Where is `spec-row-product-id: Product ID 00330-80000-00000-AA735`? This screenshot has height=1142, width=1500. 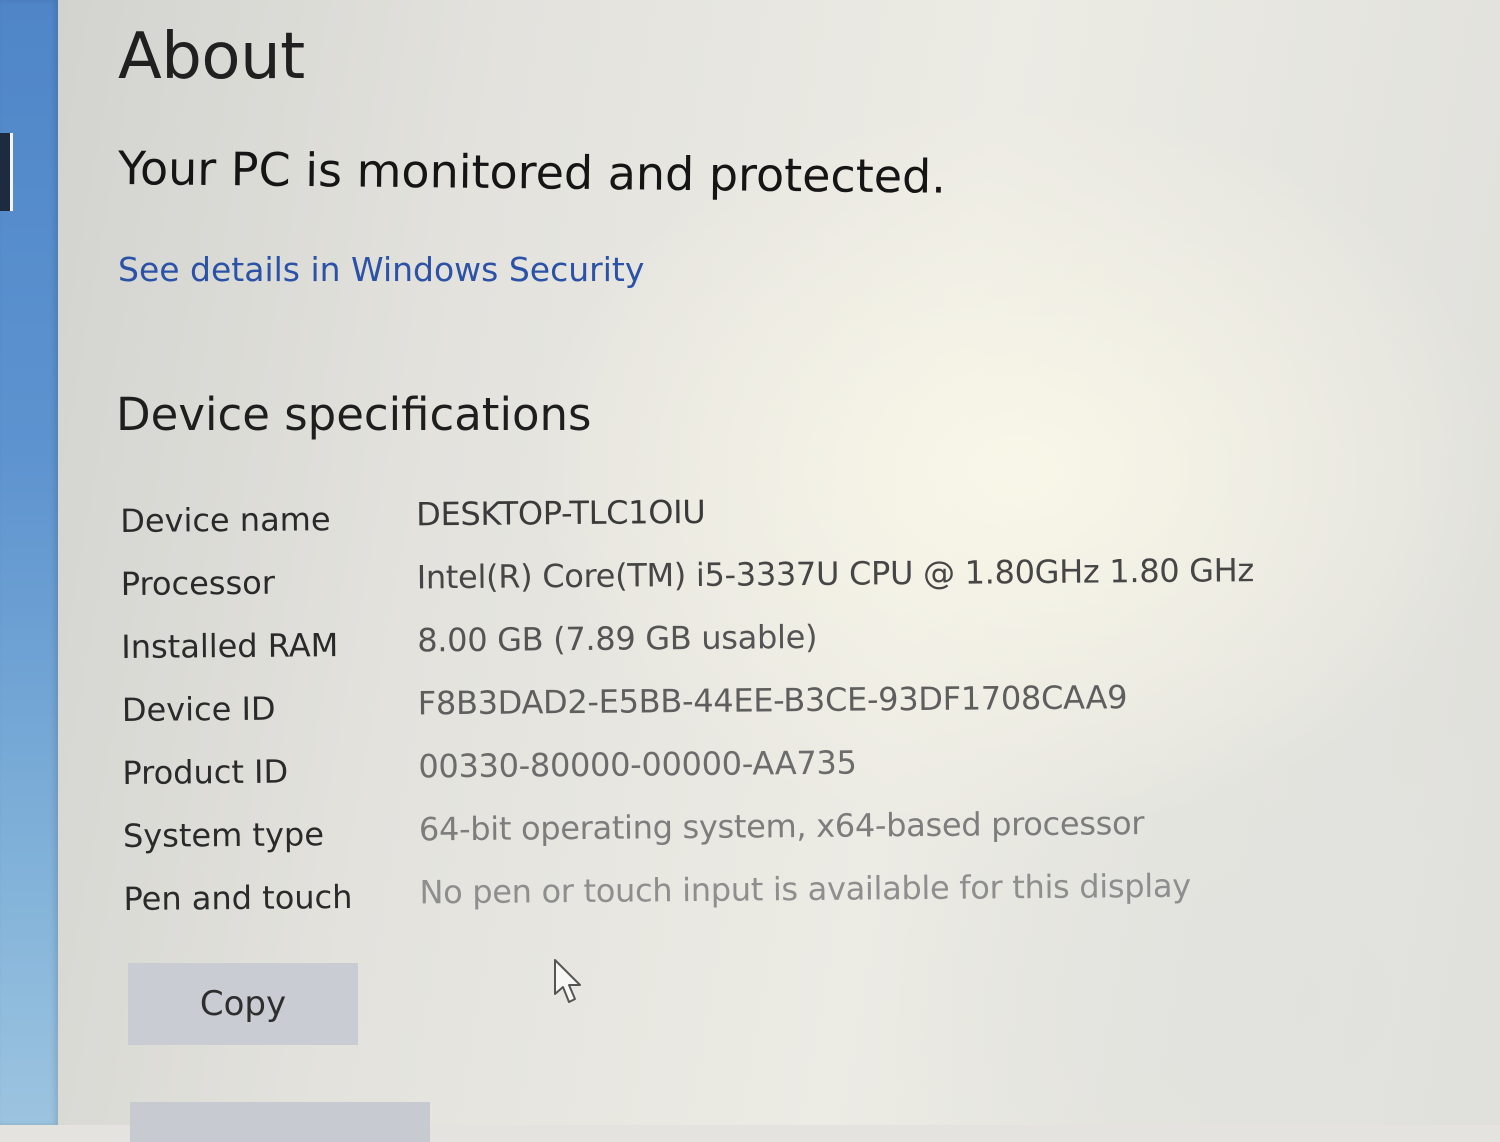 spec-row-product-id: Product ID 00330-80000-00000-AA735 is located at coordinates (720, 774).